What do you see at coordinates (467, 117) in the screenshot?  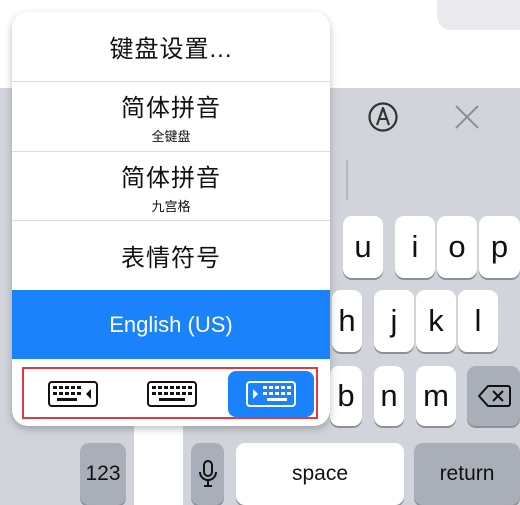 I see `close-icon` at bounding box center [467, 117].